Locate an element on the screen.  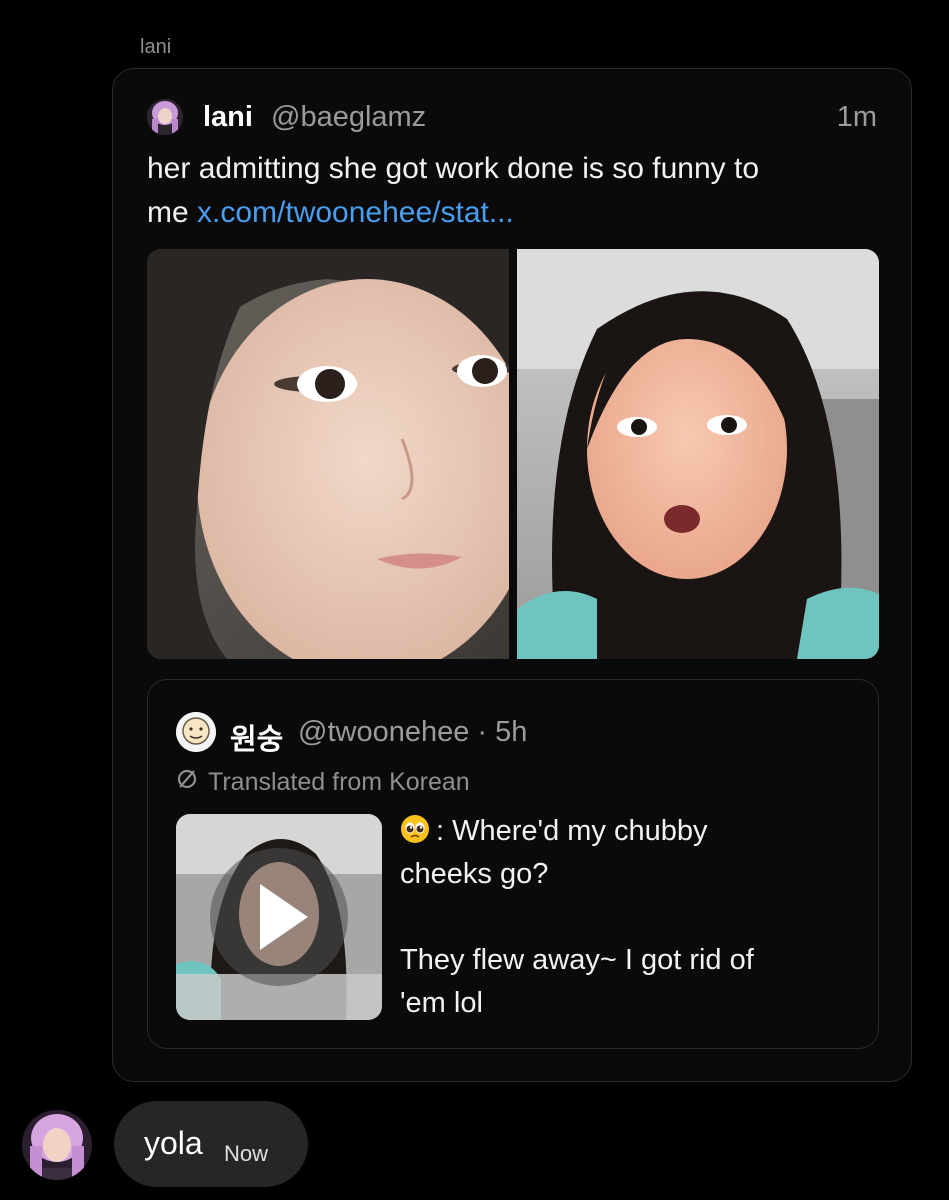
reply-sender-avatar is located at coordinates (57, 1145).